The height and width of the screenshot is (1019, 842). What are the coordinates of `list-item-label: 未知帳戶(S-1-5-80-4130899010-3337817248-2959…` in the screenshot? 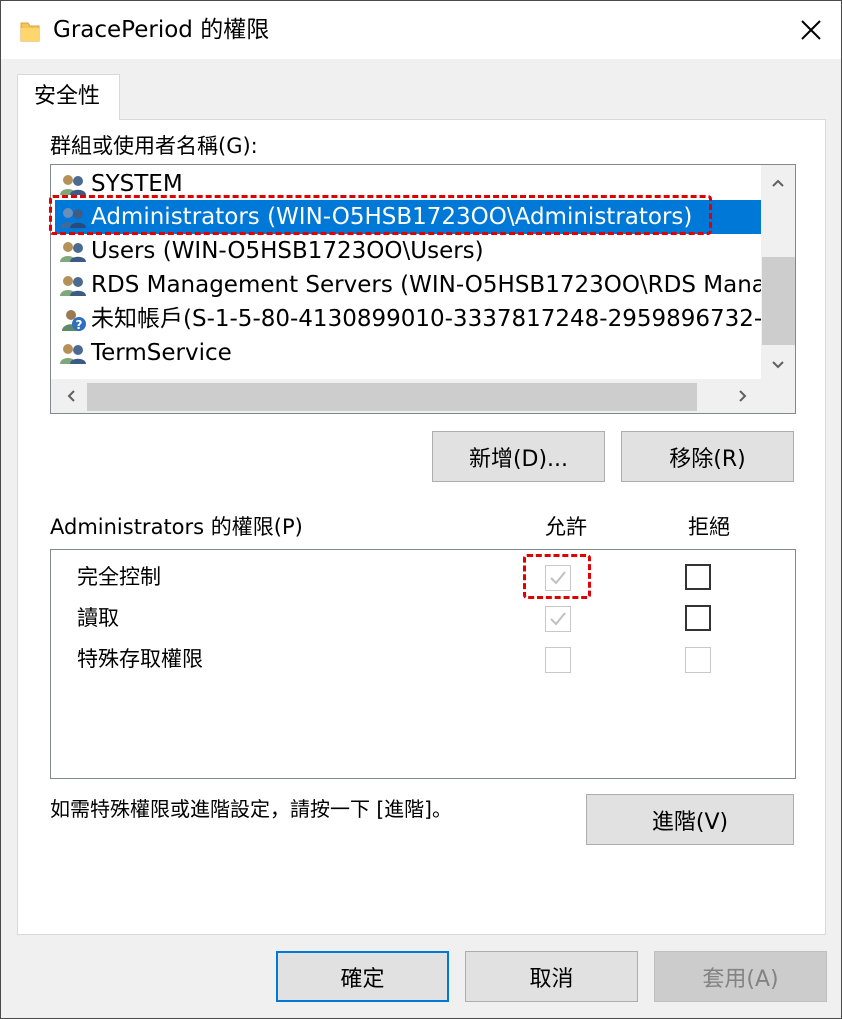 It's located at (426, 319).